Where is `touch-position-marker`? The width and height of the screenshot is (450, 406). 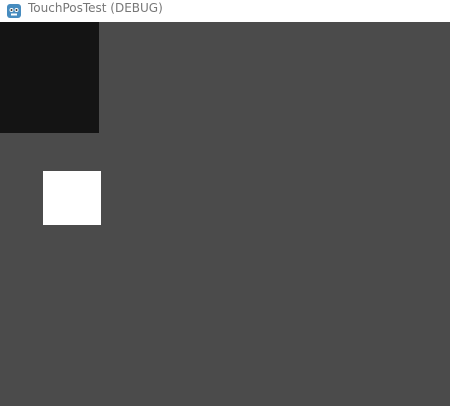
touch-position-marker is located at coordinates (72, 198).